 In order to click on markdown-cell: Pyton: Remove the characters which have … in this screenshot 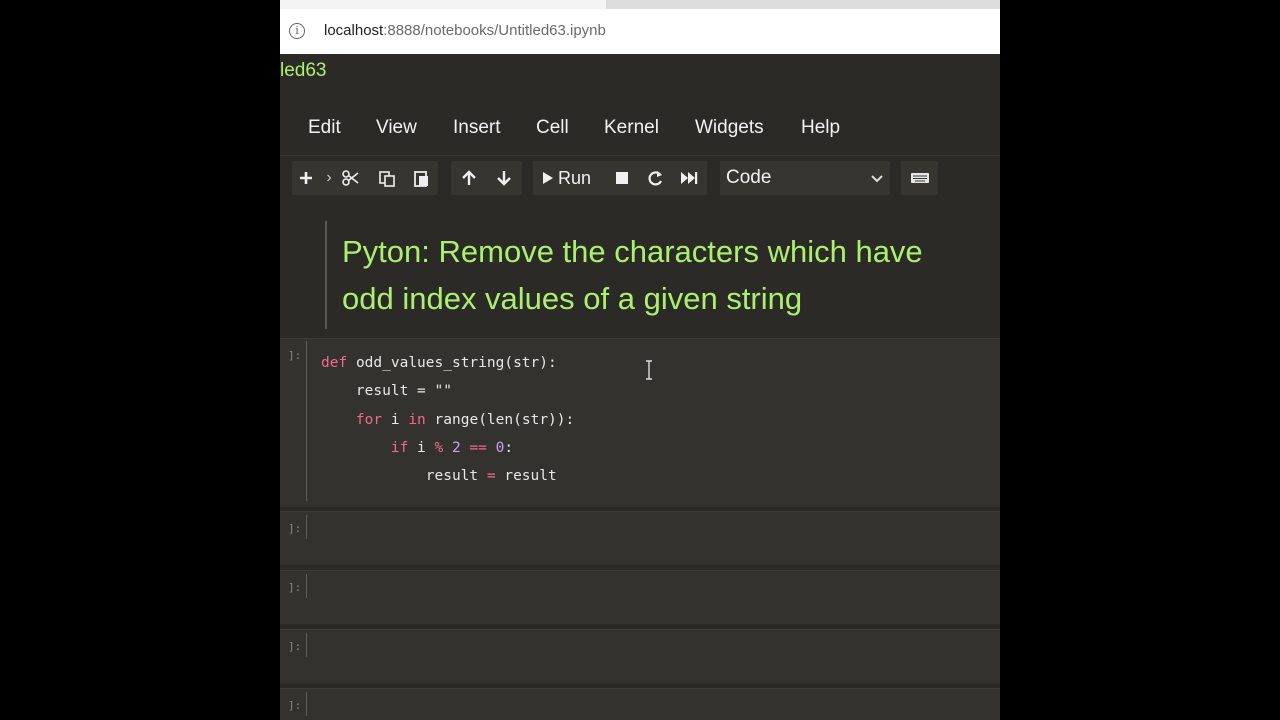, I will do `click(640, 275)`.